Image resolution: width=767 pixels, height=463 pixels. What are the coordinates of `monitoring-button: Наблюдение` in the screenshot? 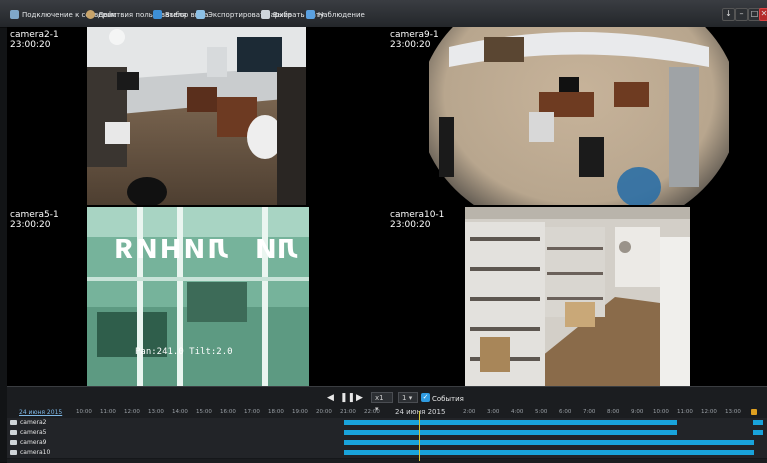 It's located at (335, 14).